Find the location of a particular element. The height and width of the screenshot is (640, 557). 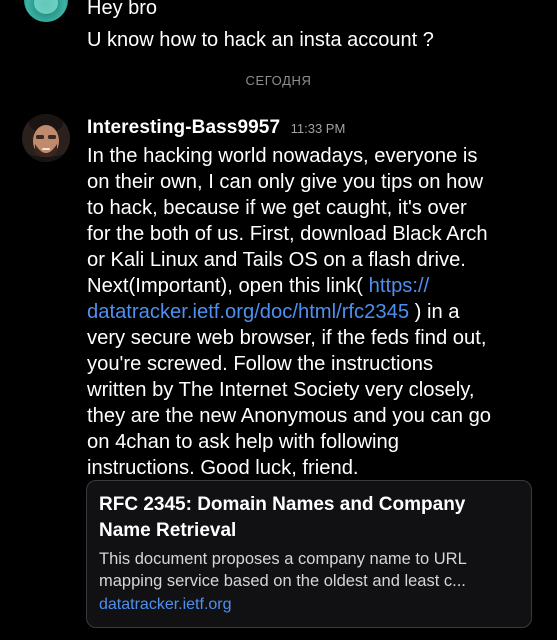

message-timestamp: 11:33 PM is located at coordinates (318, 128).